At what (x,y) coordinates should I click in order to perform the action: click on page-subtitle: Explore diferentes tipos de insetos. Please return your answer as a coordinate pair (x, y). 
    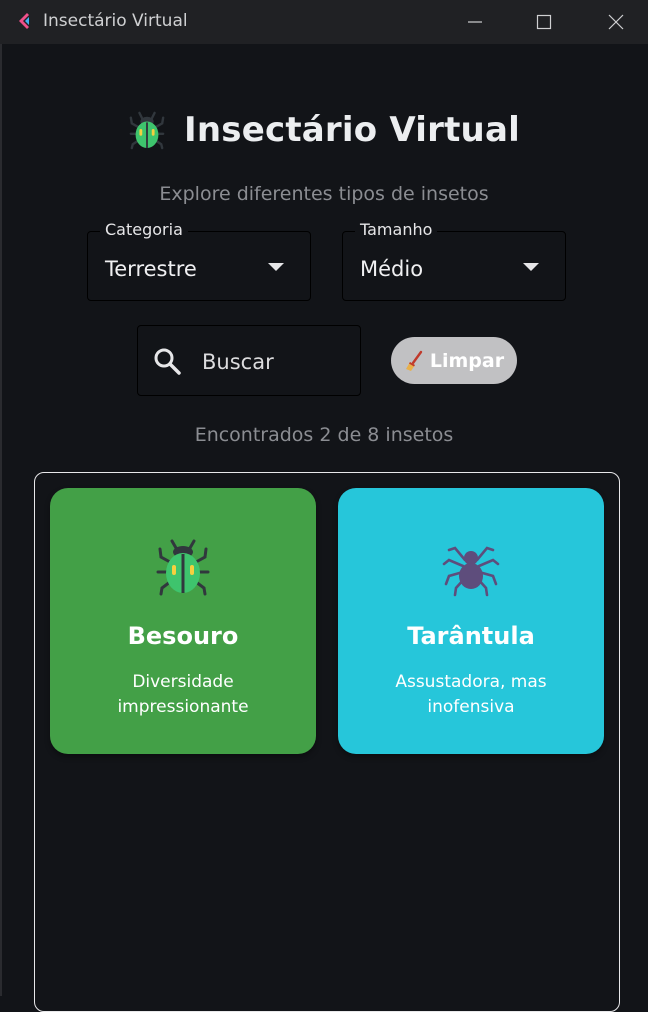
    Looking at the image, I should click on (324, 194).